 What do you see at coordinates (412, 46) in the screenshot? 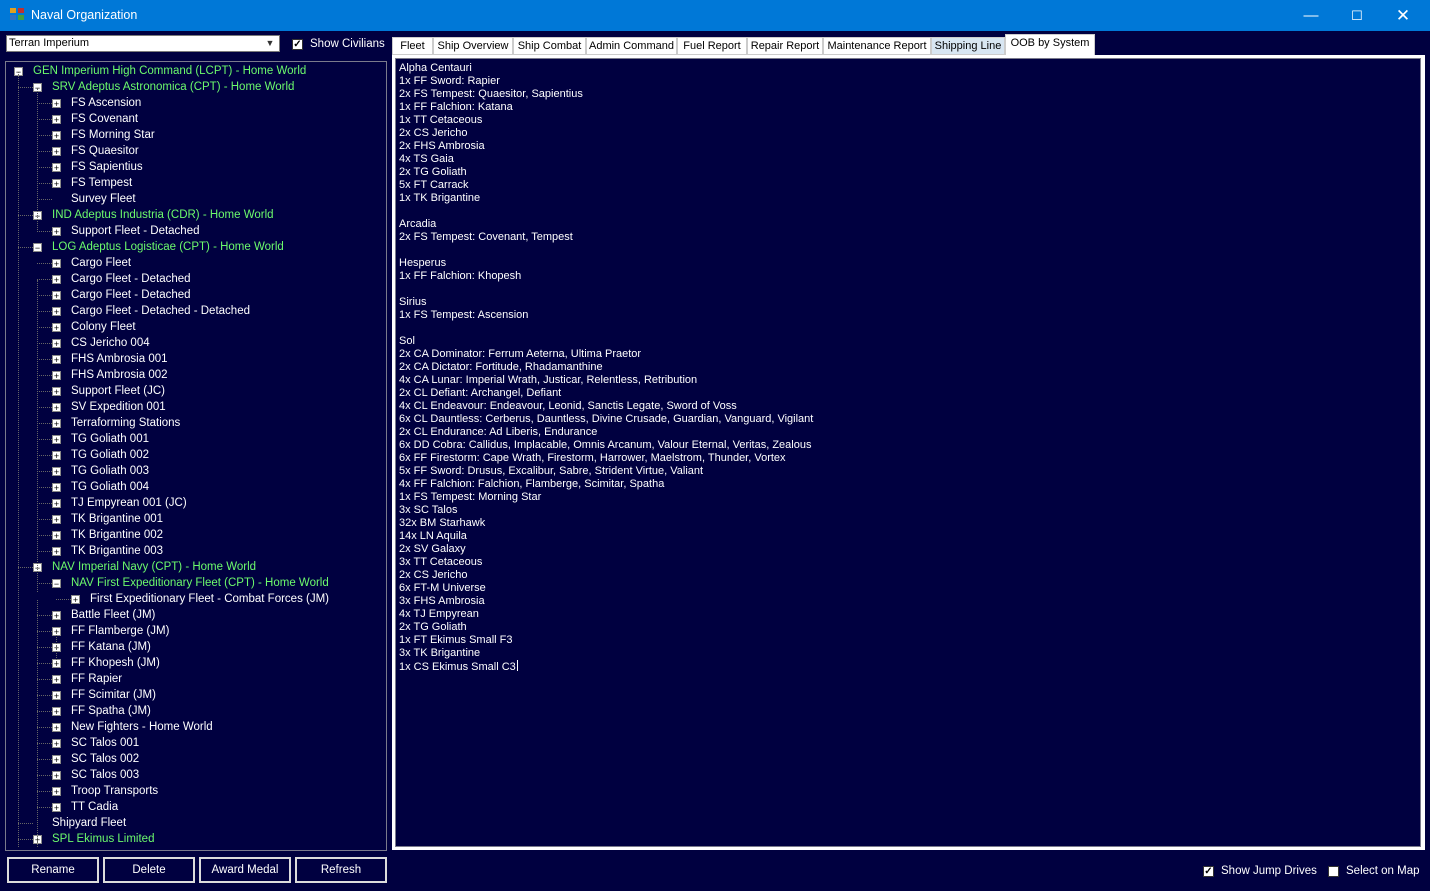
I see `tab-fleet: Fleet` at bounding box center [412, 46].